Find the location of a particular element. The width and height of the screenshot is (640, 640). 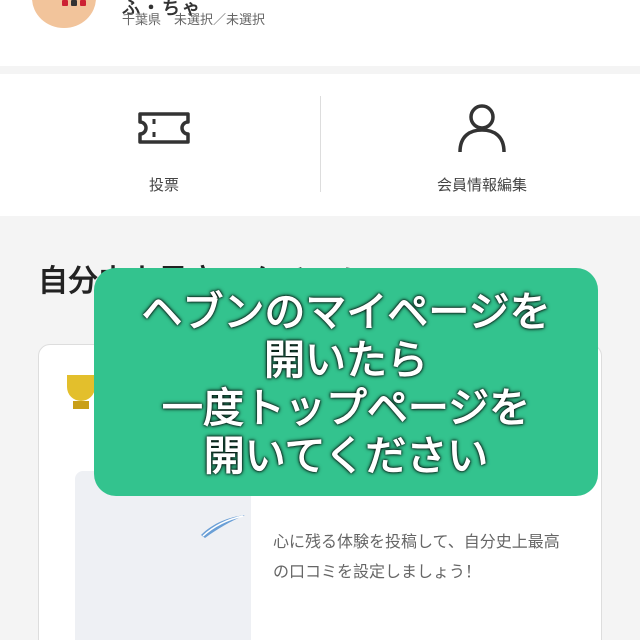

overlay-line: 開いてください is located at coordinates (346, 456).